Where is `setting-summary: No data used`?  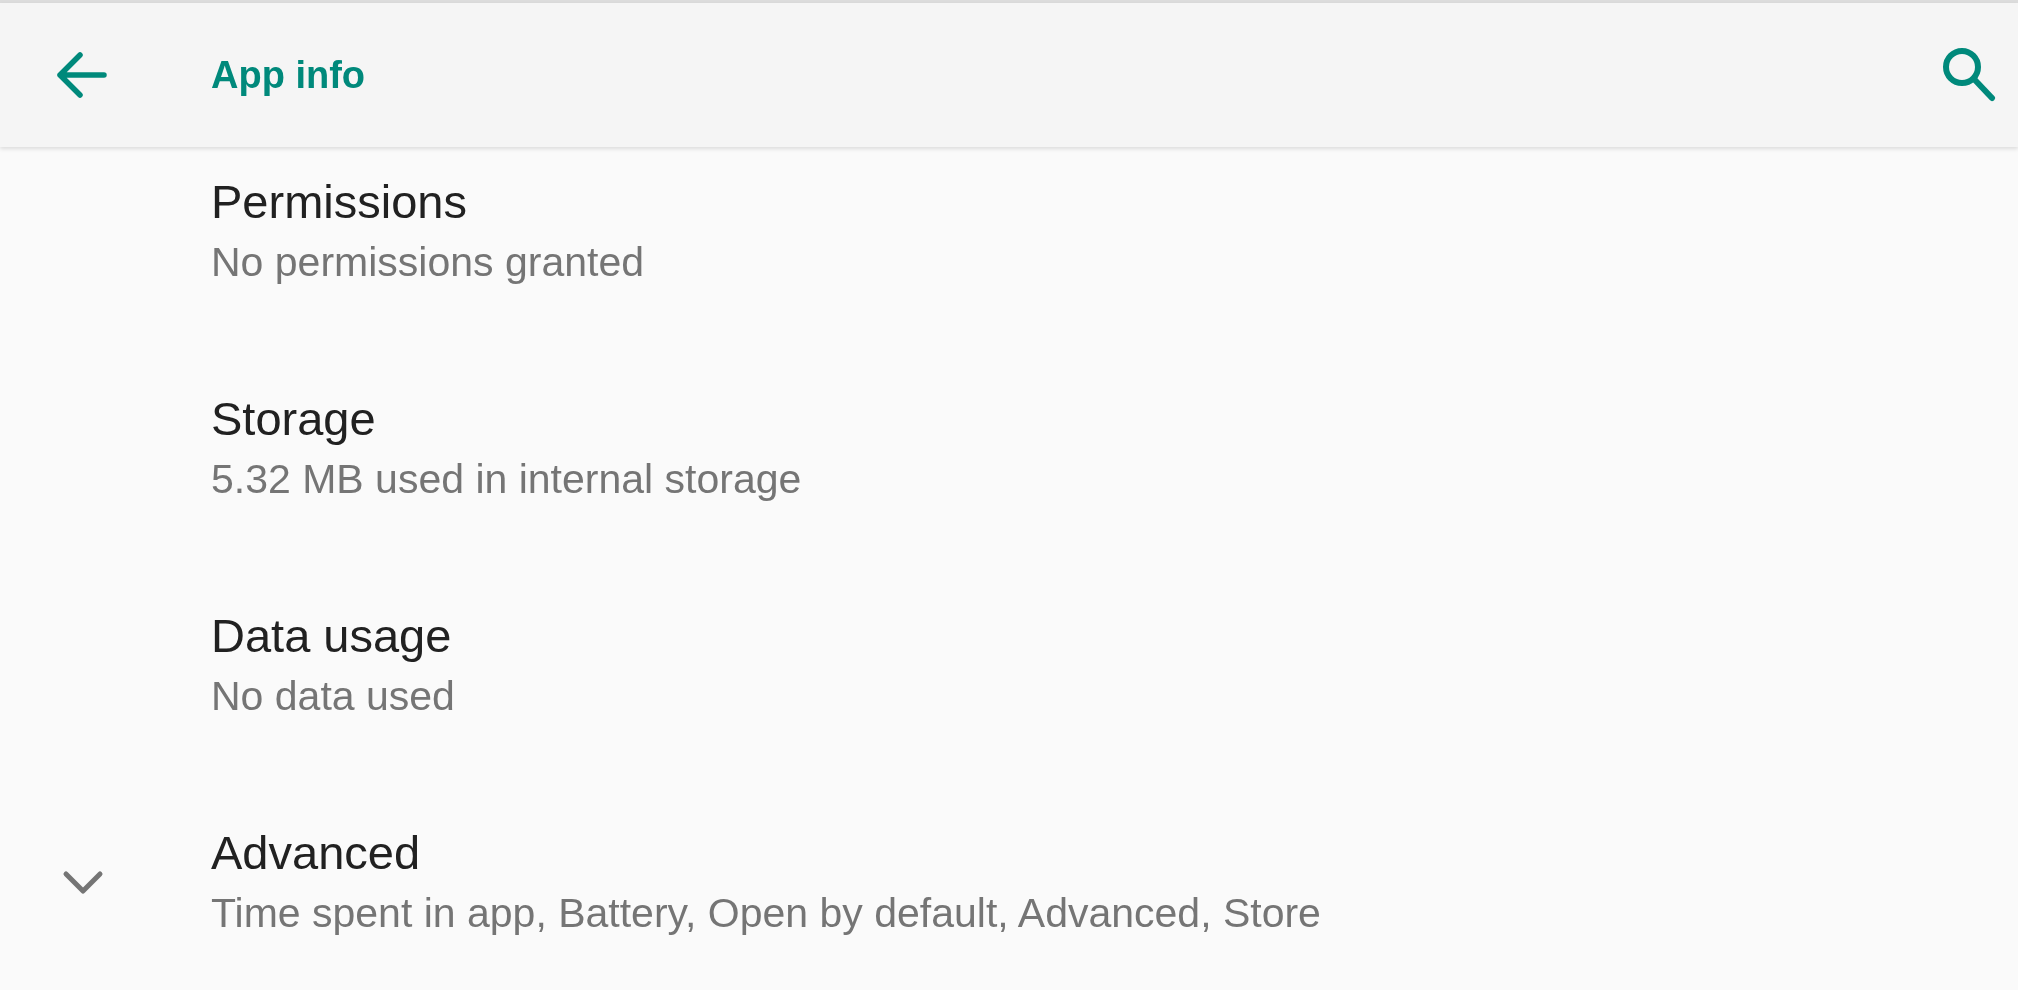 setting-summary: No data used is located at coordinates (333, 696).